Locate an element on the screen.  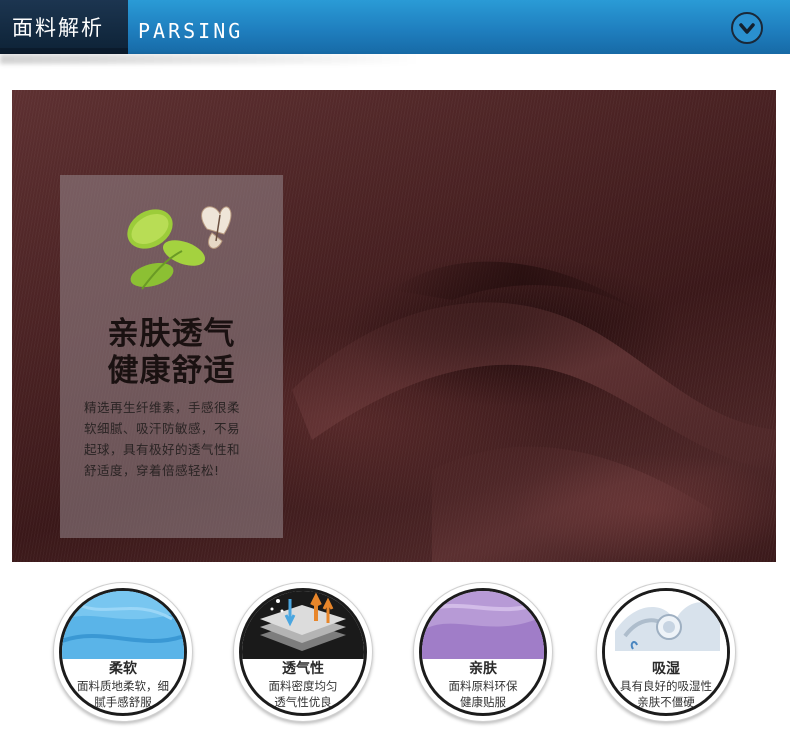
soft-fabric-icon is located at coordinates (123, 625).